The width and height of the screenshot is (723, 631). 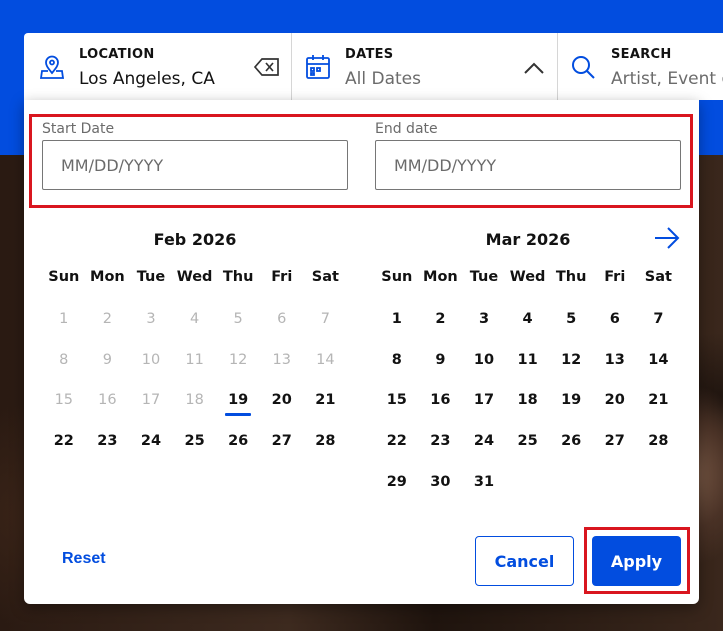 I want to click on start-date-label: Start Date, so click(x=78, y=129).